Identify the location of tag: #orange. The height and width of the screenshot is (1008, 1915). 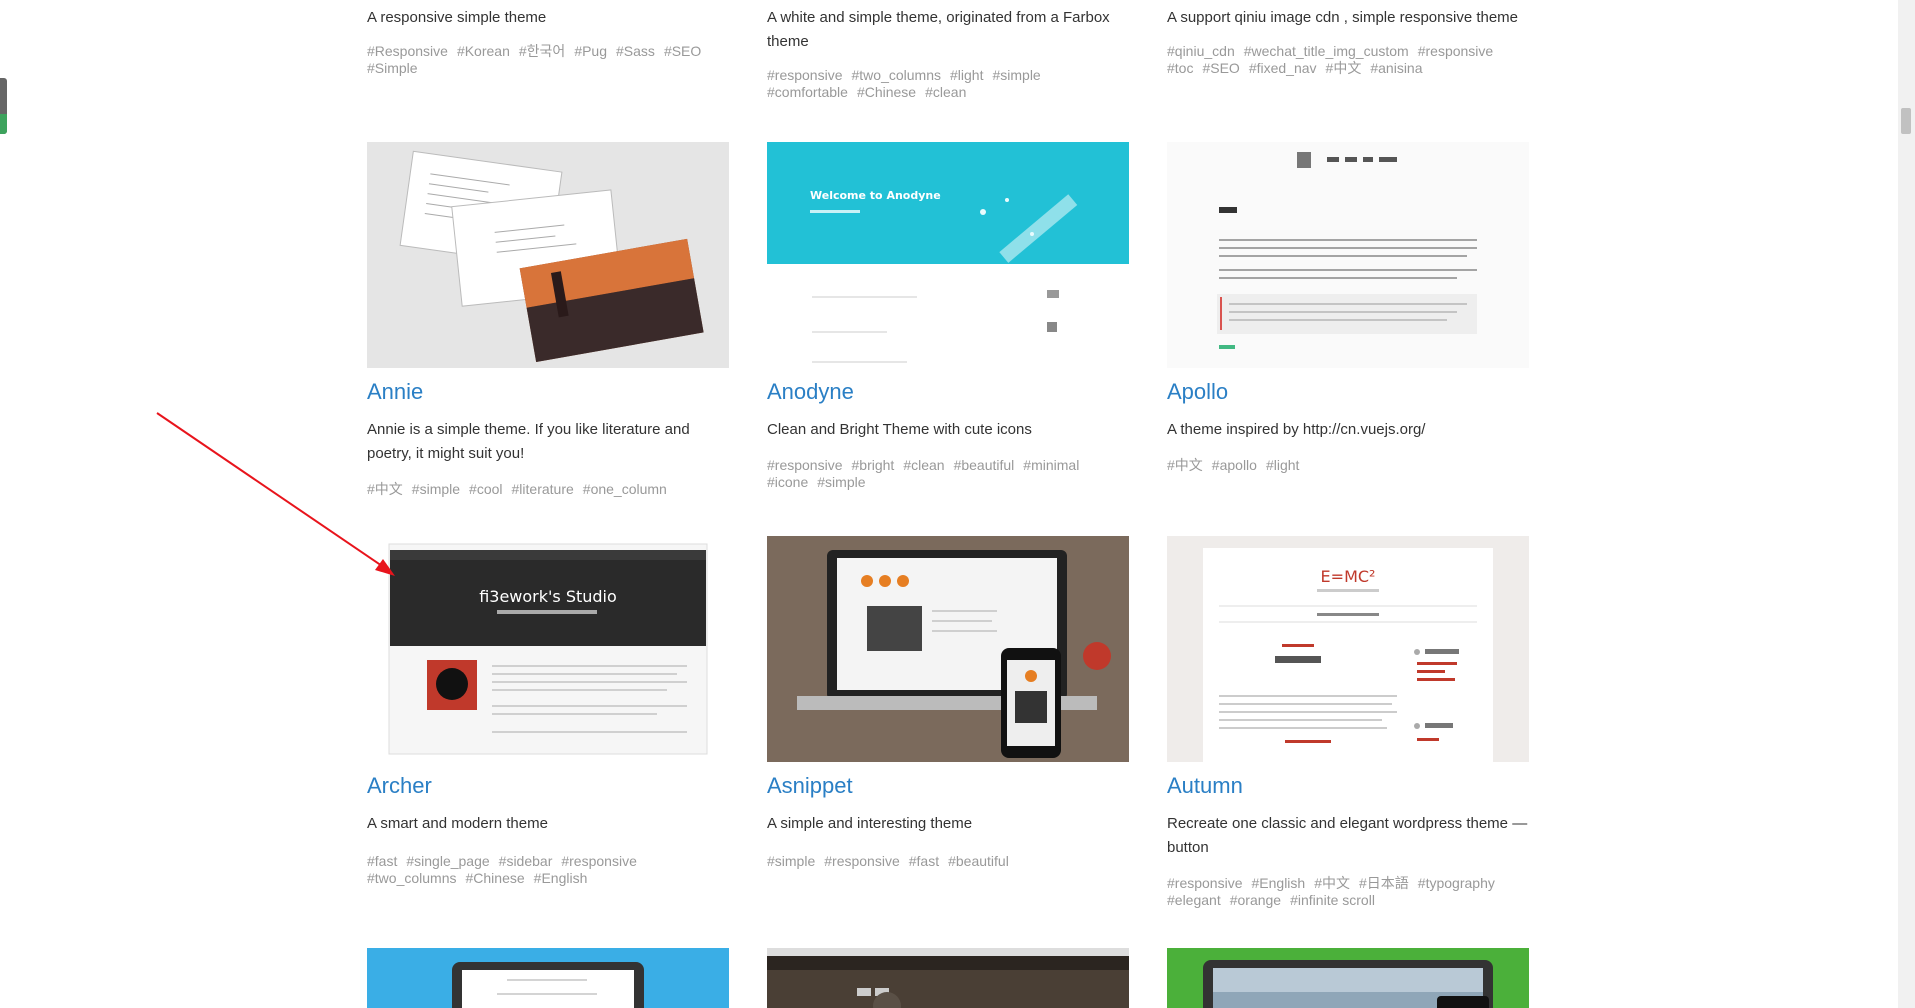
(1255, 900).